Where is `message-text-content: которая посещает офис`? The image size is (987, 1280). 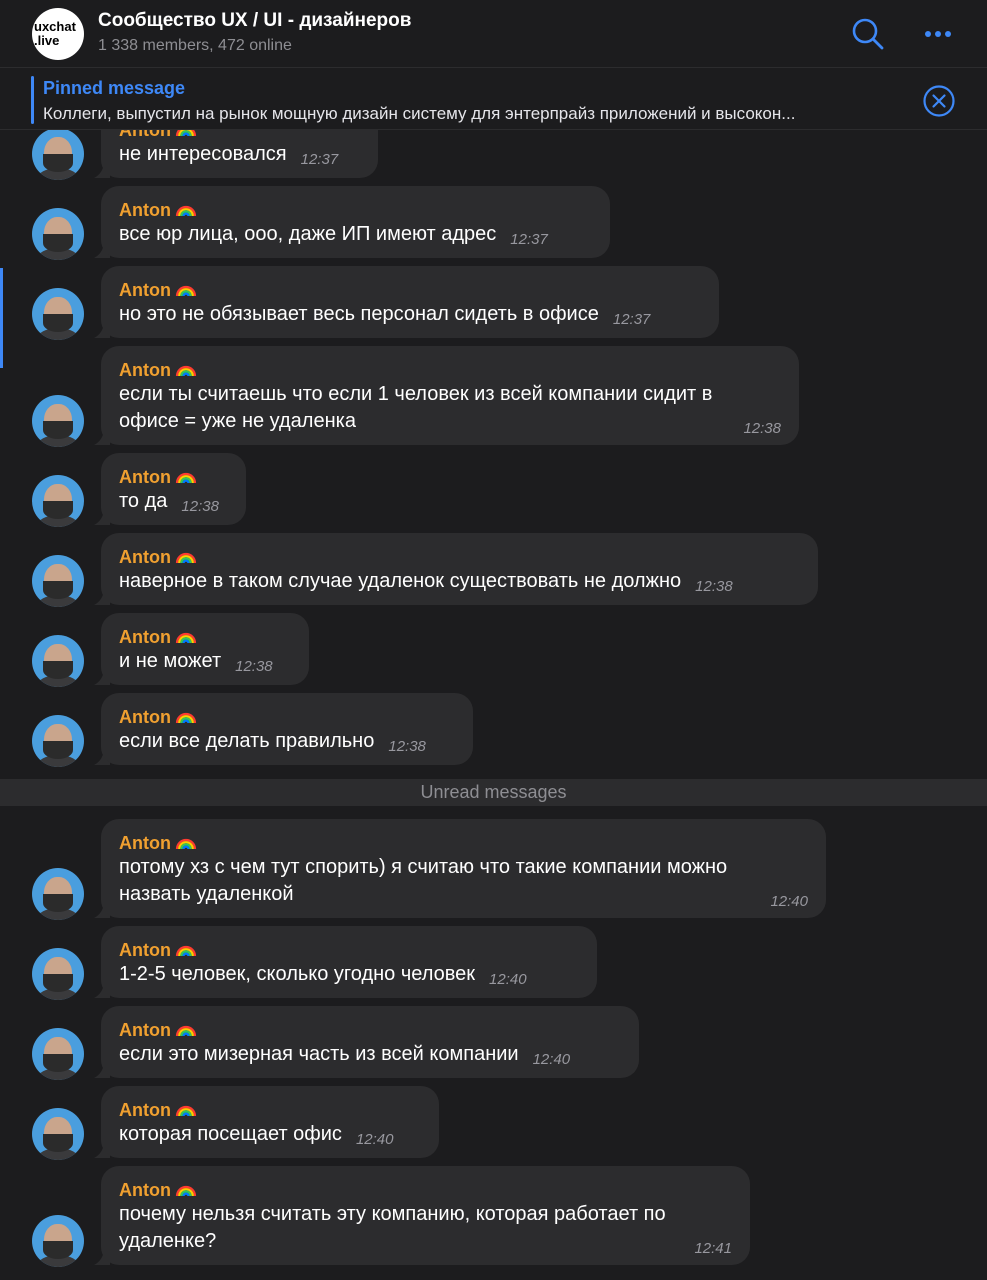
message-text-content: которая посещает офис is located at coordinates (230, 1134).